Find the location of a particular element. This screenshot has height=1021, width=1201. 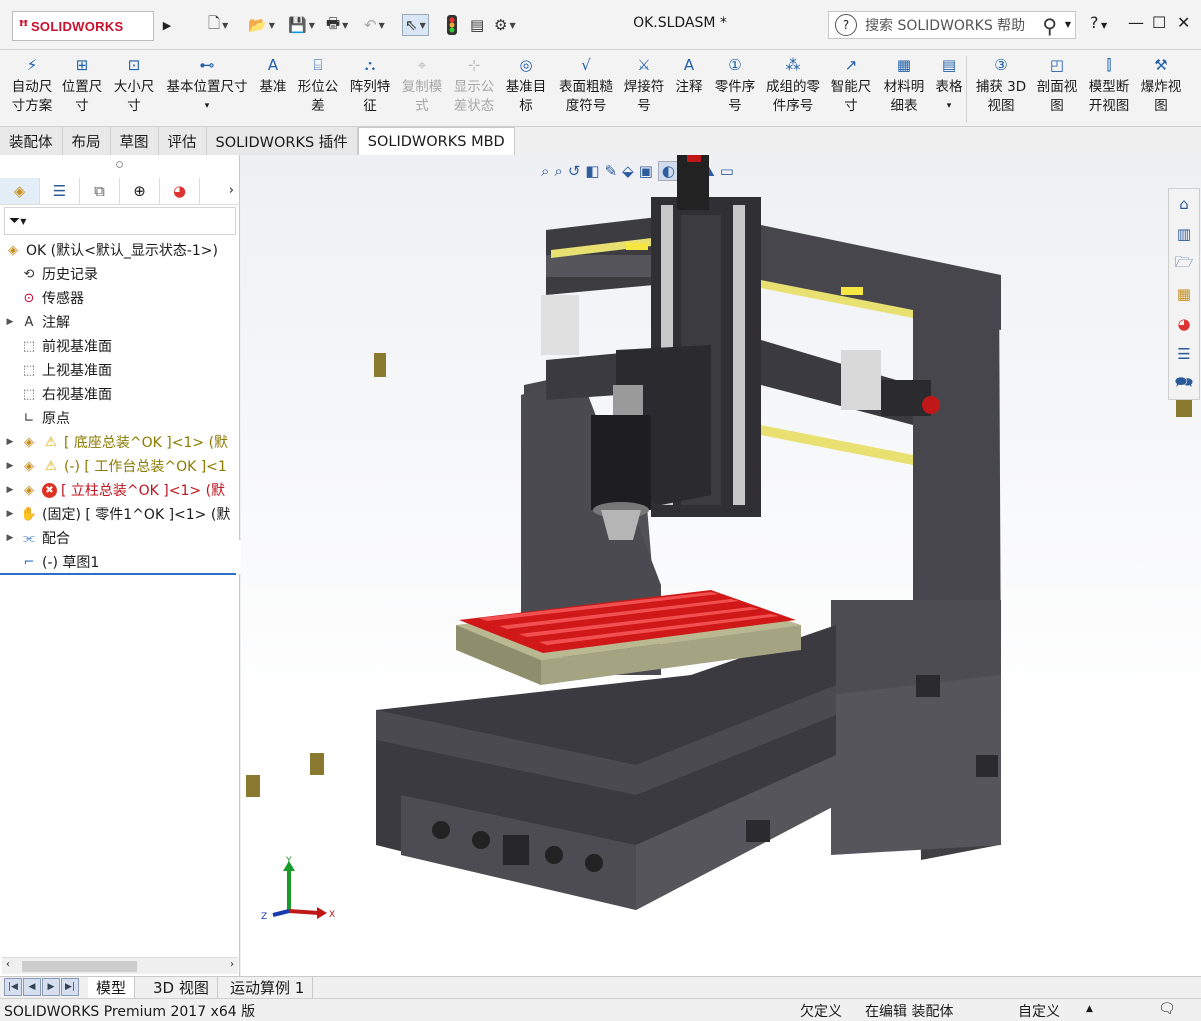

view-palette-tab: ▦ is located at coordinates (1184, 294).